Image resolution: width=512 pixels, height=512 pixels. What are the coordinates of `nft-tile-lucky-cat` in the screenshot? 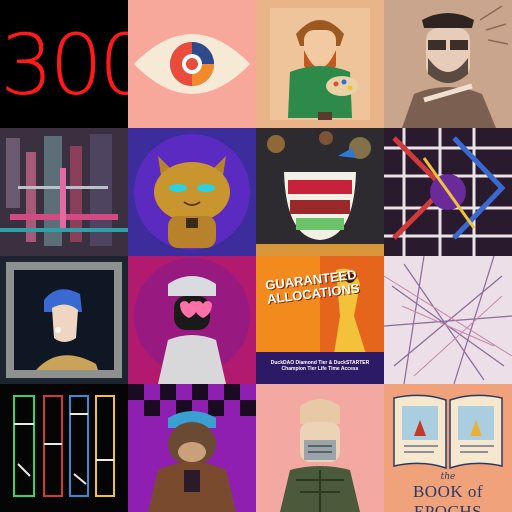 It's located at (192, 192).